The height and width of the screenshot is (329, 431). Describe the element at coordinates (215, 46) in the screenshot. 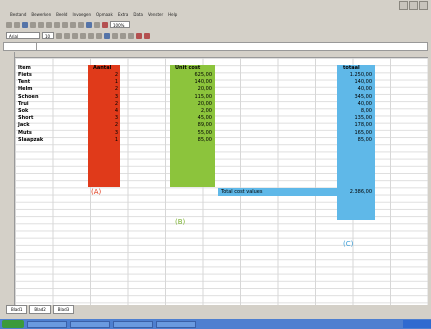

I see `formula-bar` at that location.